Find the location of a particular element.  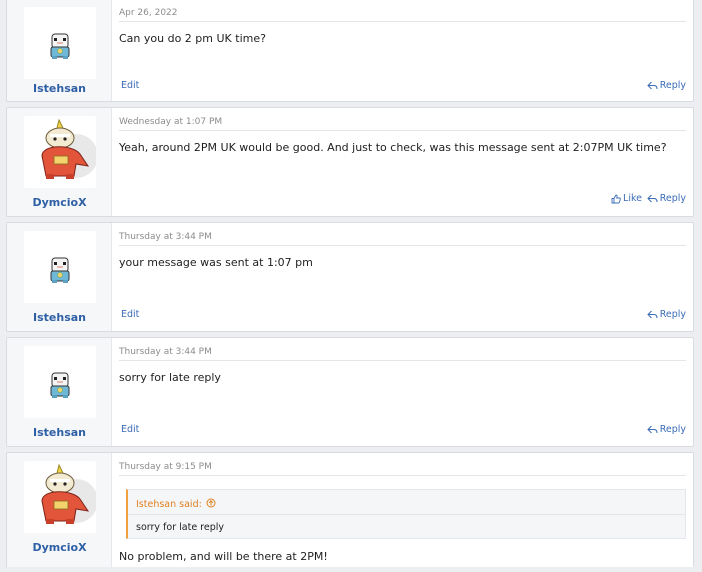

post-message: Can you do 2 pm UK time? is located at coordinates (192, 38).